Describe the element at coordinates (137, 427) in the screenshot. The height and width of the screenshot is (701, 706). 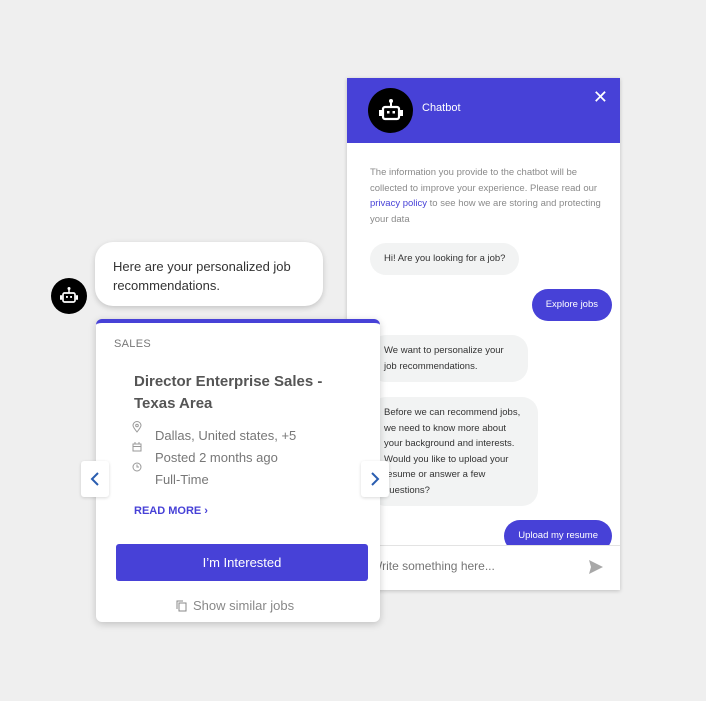
I see `location-pin-icon` at that location.